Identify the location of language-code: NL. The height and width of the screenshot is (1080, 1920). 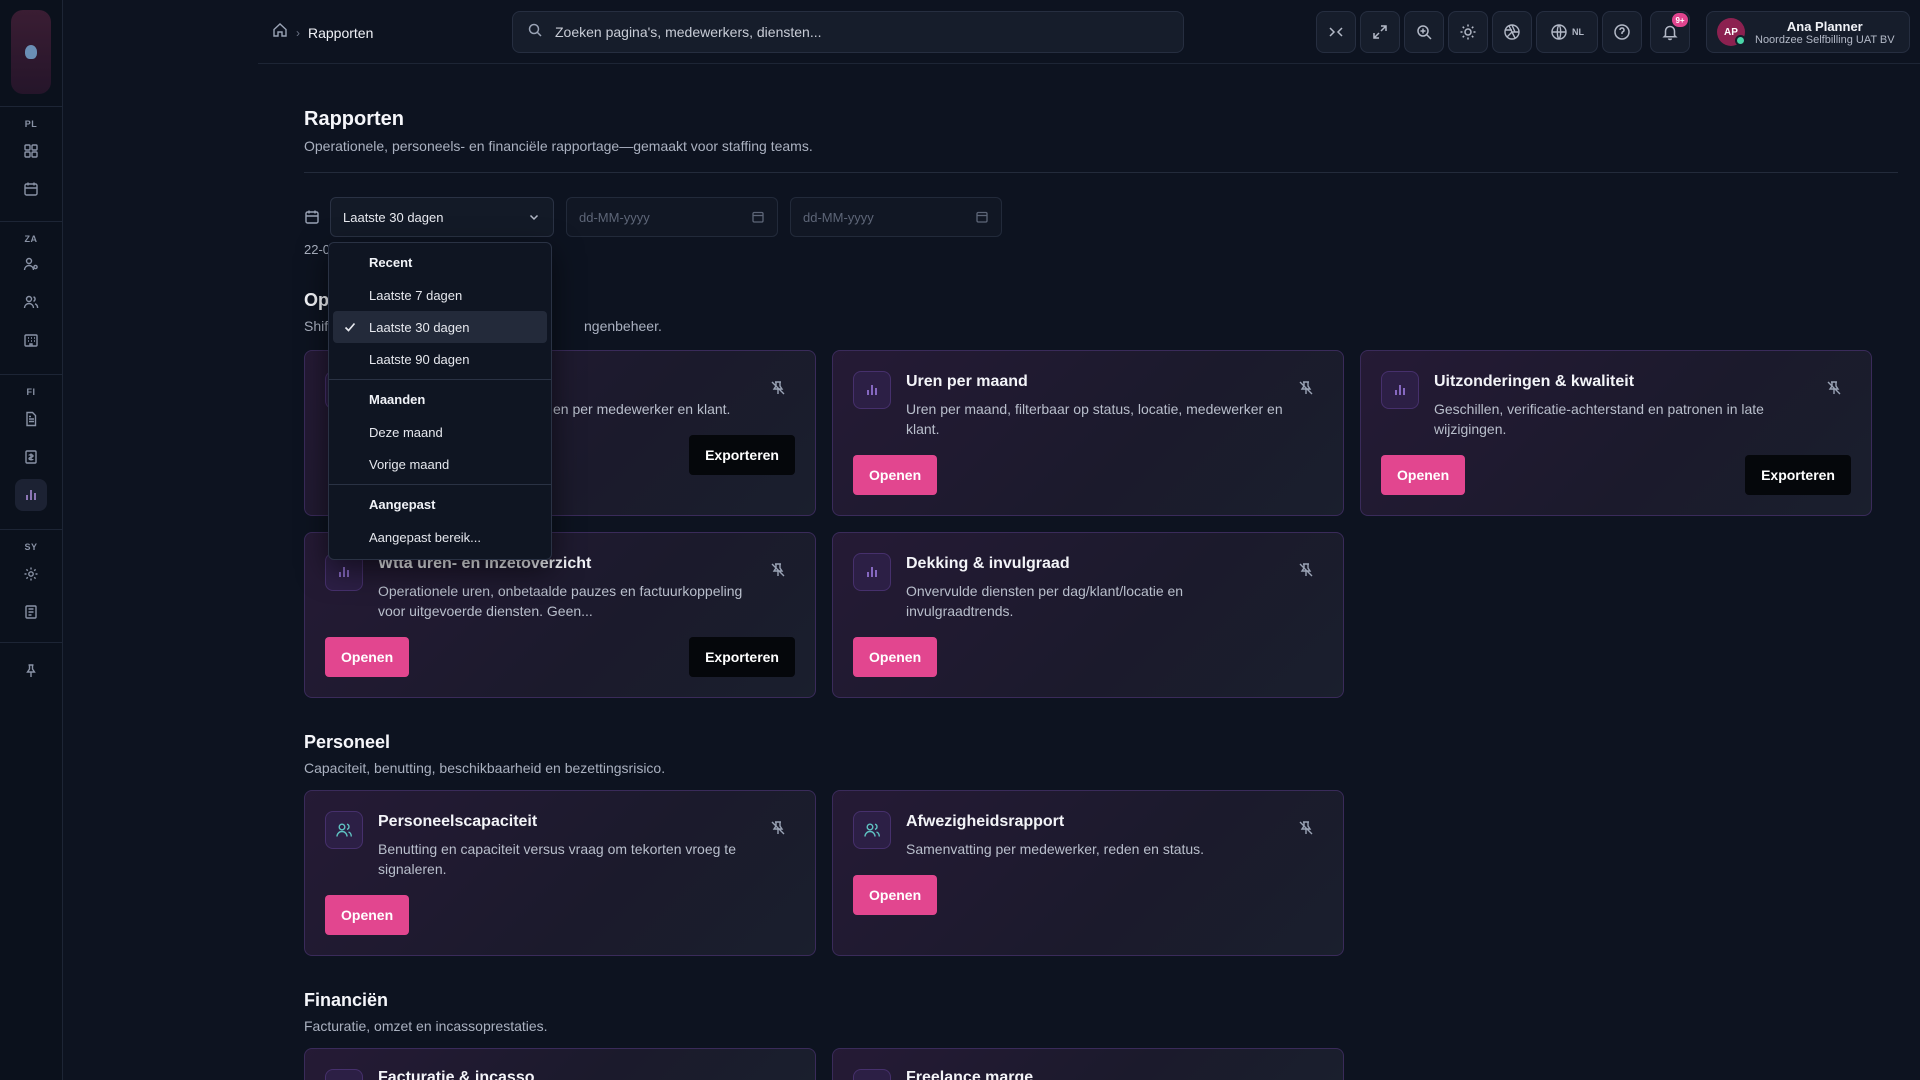
(1578, 32).